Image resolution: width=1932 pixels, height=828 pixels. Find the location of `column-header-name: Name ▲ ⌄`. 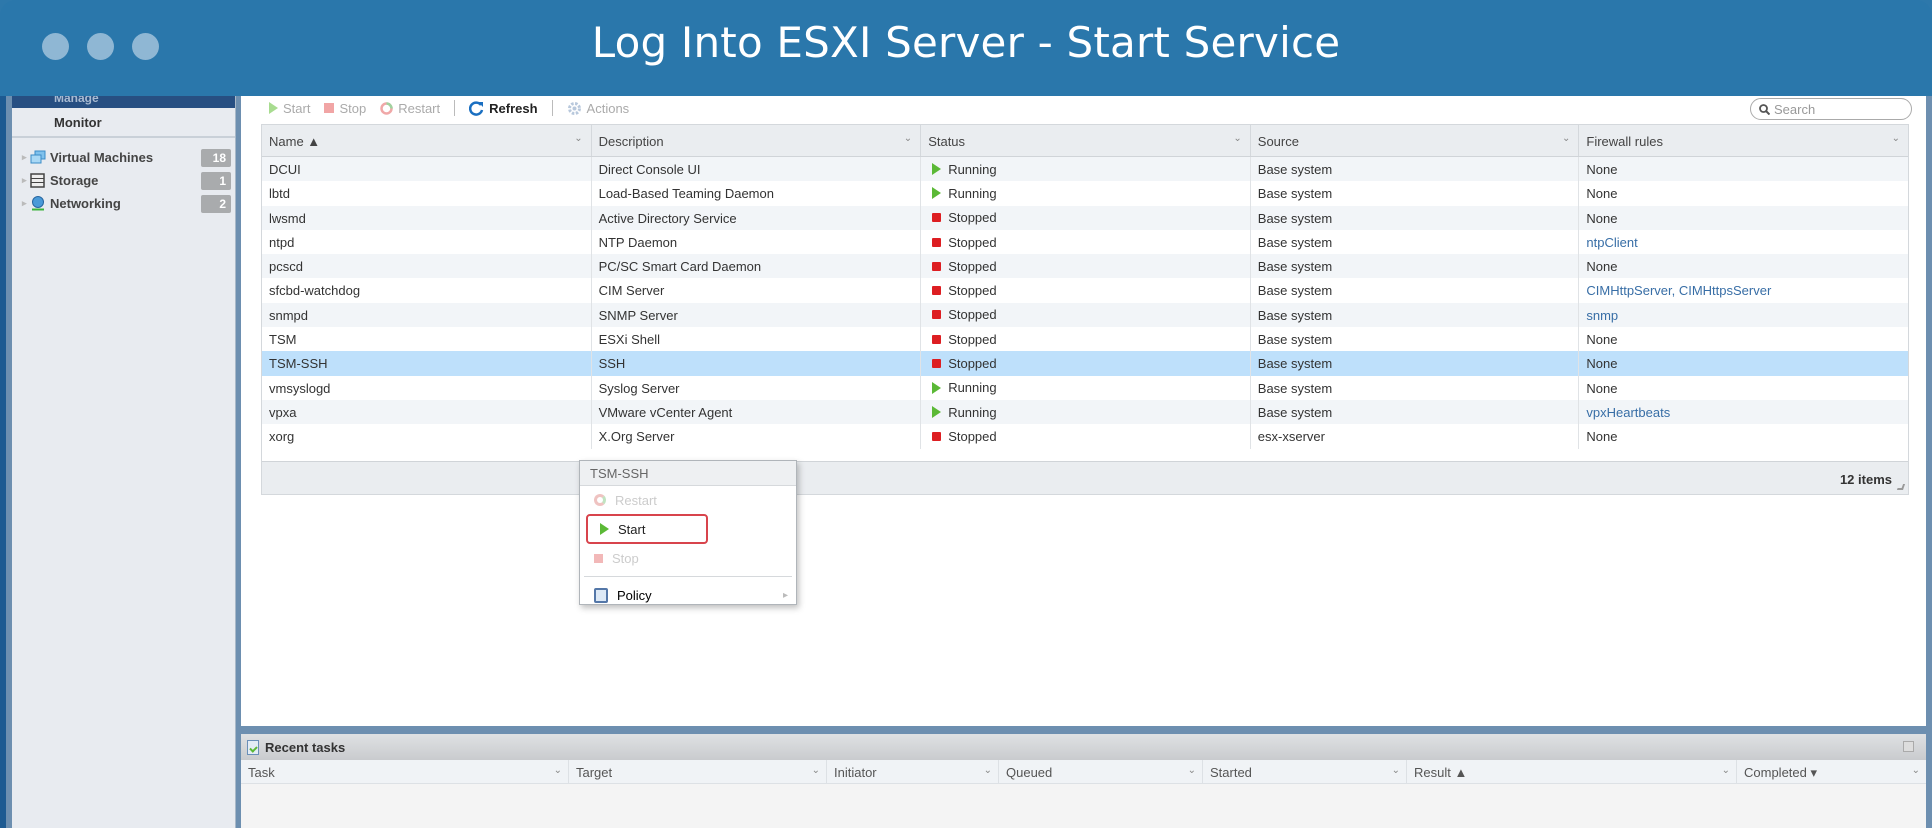

column-header-name: Name ▲ ⌄ is located at coordinates (427, 140).